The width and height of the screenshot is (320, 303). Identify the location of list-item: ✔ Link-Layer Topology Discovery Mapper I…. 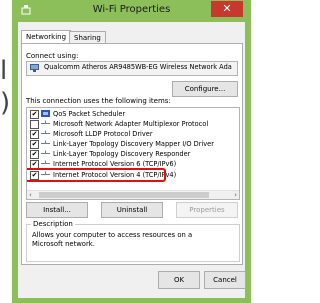
(133, 144).